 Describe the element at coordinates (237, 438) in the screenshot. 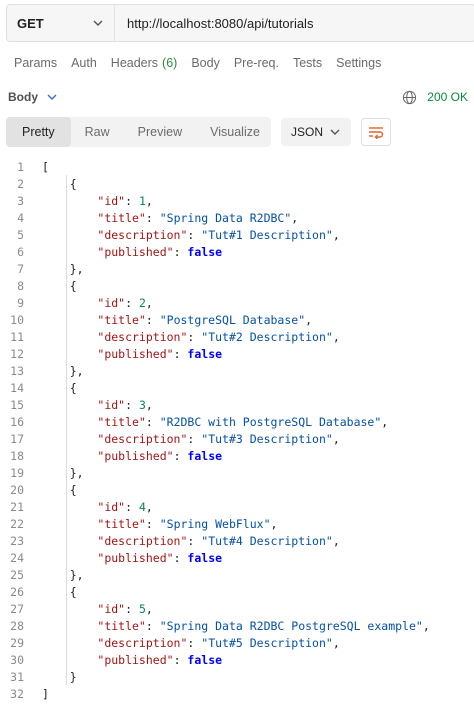

I see `code-line: 17 "description": "Tut#3 Description",` at that location.